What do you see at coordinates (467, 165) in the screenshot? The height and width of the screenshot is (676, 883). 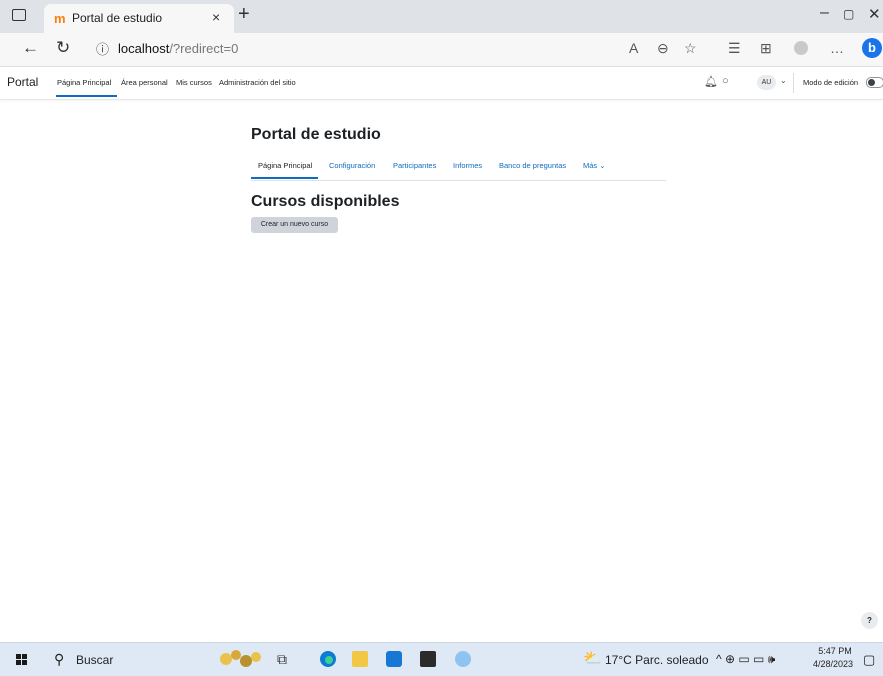 I see `tab-reports: Informes` at bounding box center [467, 165].